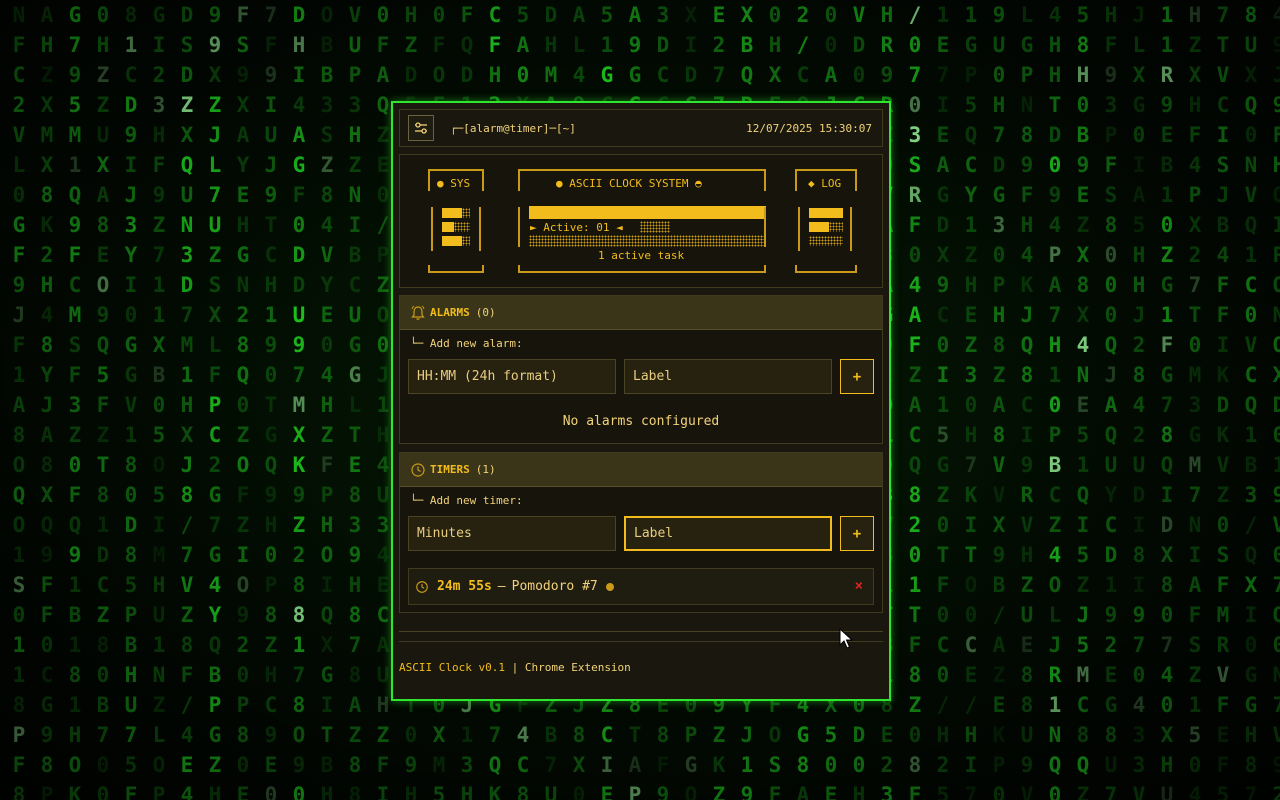  What do you see at coordinates (857, 376) in the screenshot?
I see `add-alarm-button: +` at bounding box center [857, 376].